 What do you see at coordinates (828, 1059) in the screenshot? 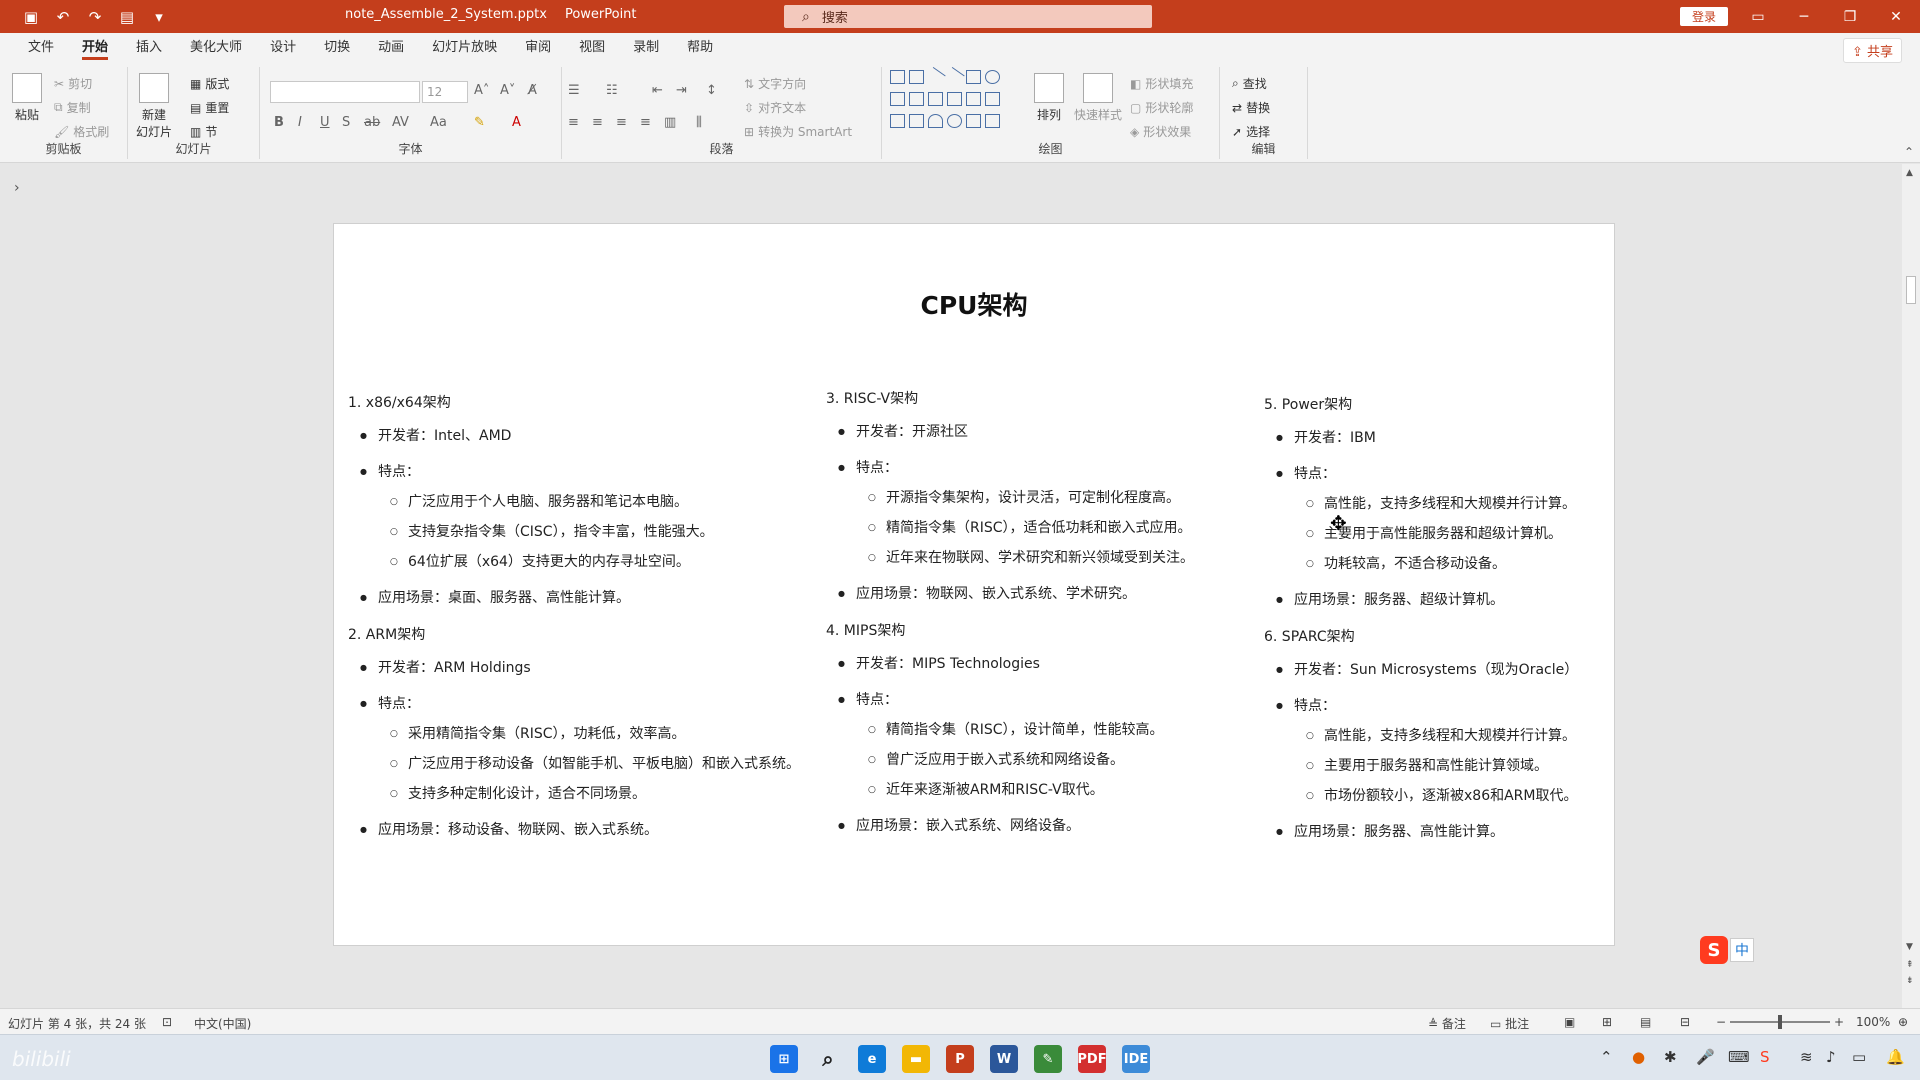
I see `taskbar-search-icon: ⌕` at bounding box center [828, 1059].